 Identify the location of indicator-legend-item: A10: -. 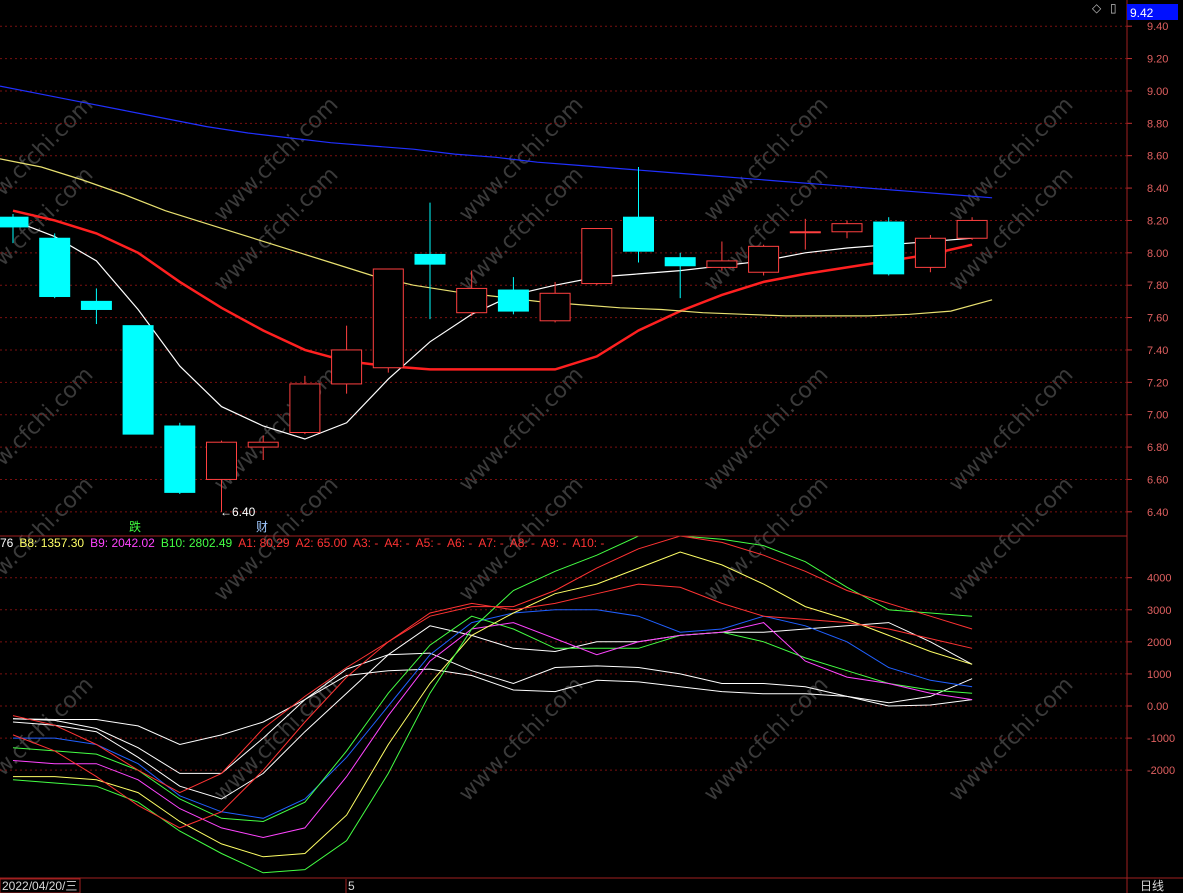
(588, 543).